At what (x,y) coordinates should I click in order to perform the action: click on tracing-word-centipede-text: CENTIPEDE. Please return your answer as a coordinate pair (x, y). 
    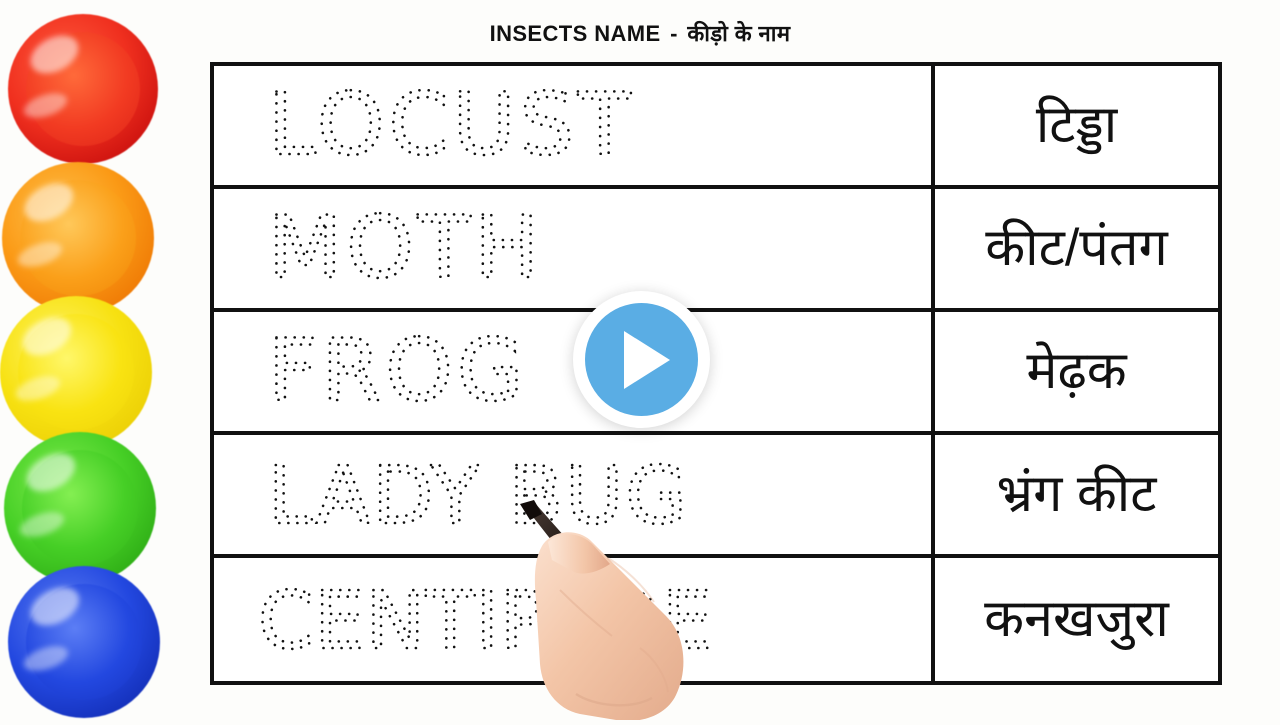
    Looking at the image, I should click on (485, 619).